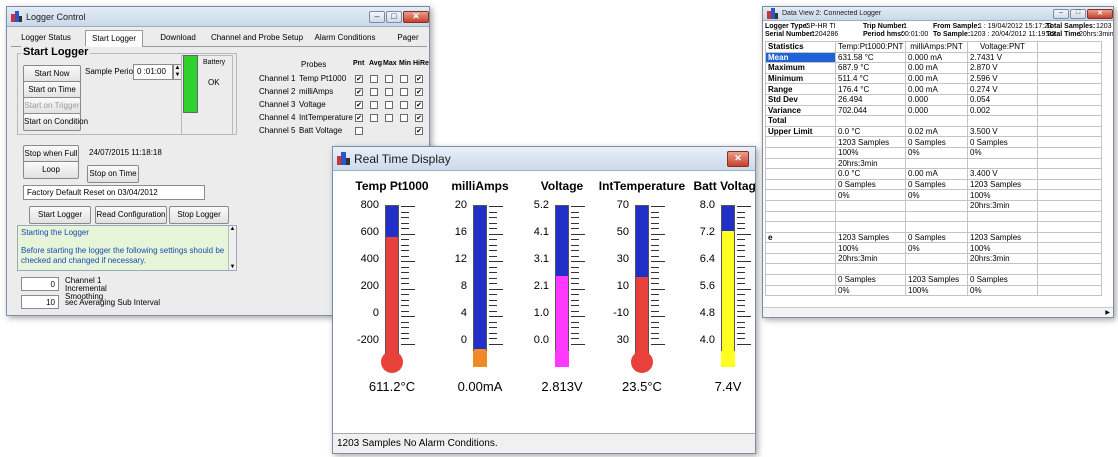  What do you see at coordinates (55, 232) in the screenshot?
I see `info-title: Starting the Logger` at bounding box center [55, 232].